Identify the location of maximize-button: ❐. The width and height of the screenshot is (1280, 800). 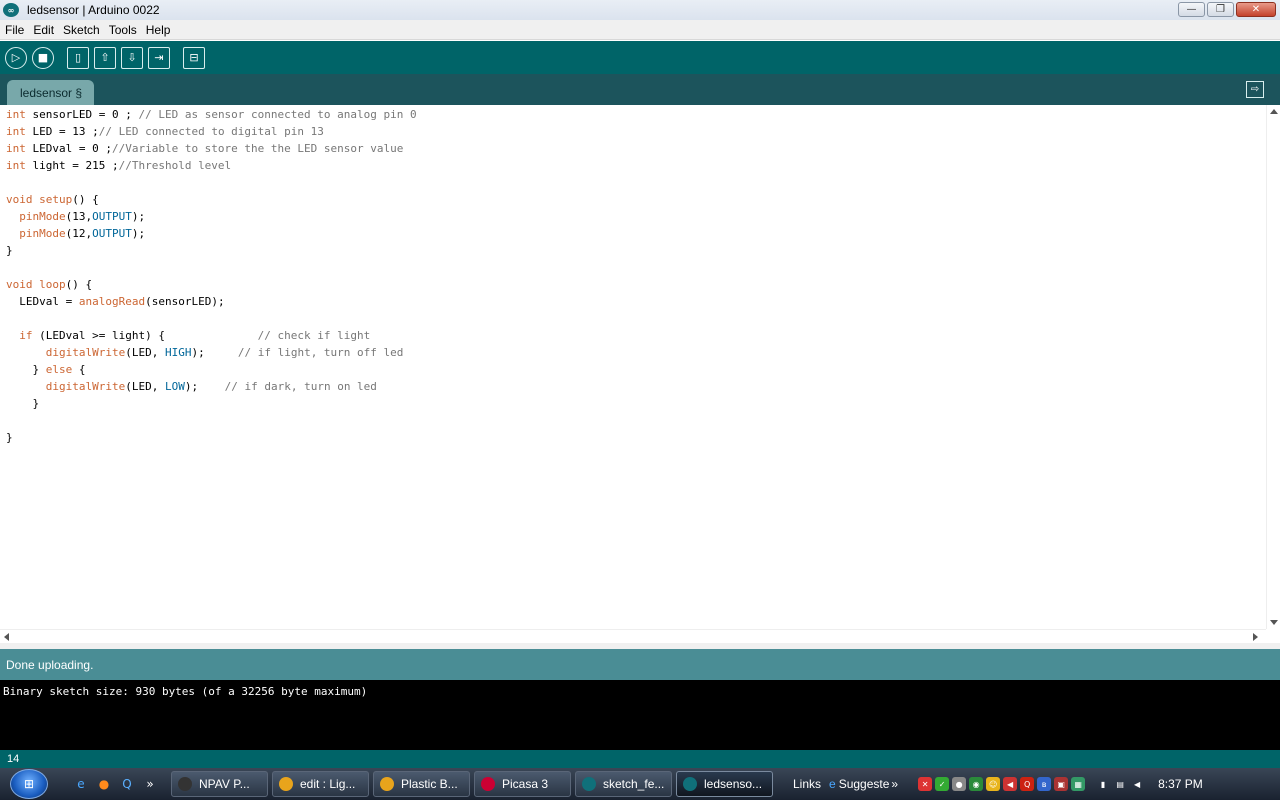
(1220, 9).